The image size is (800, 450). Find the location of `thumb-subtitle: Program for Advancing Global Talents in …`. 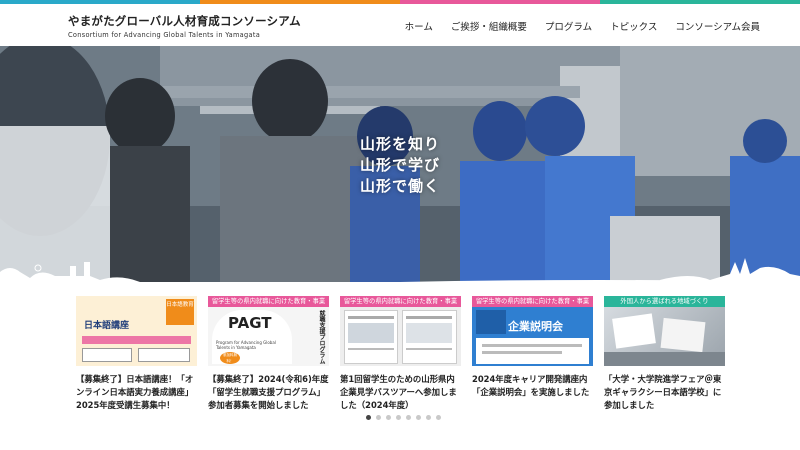

thumb-subtitle: Program for Advancing Global Talents in … is located at coordinates (246, 345).